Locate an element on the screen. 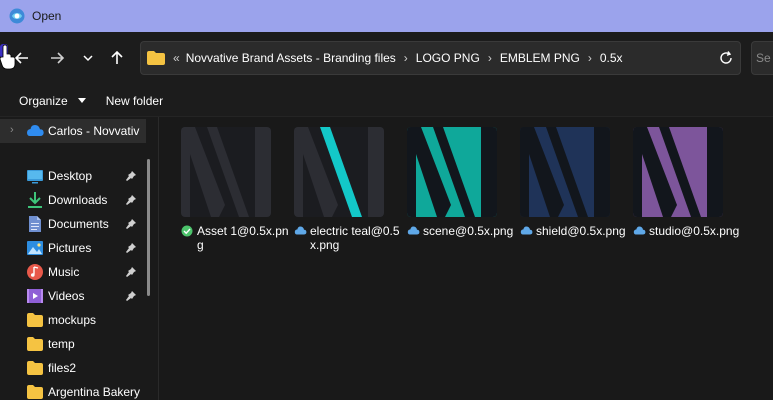 The image size is (773, 400). hand-cursor-icon is located at coordinates (8, 57).